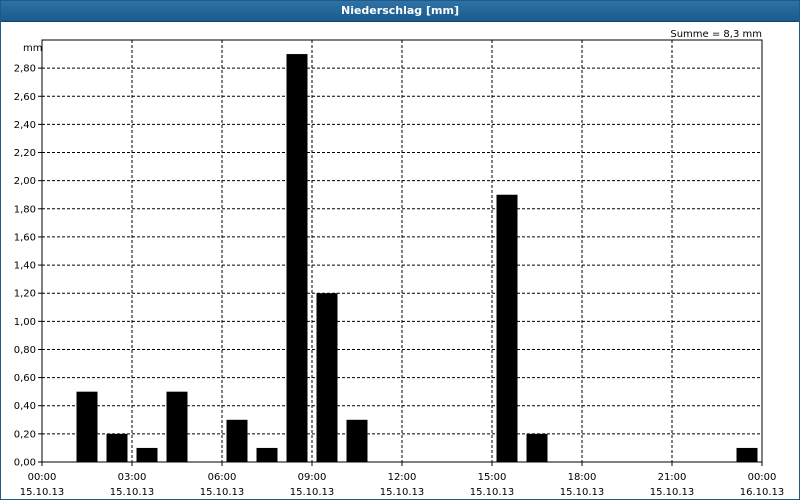 The width and height of the screenshot is (800, 500). I want to click on y-tick-label: 0,20, so click(25, 434).